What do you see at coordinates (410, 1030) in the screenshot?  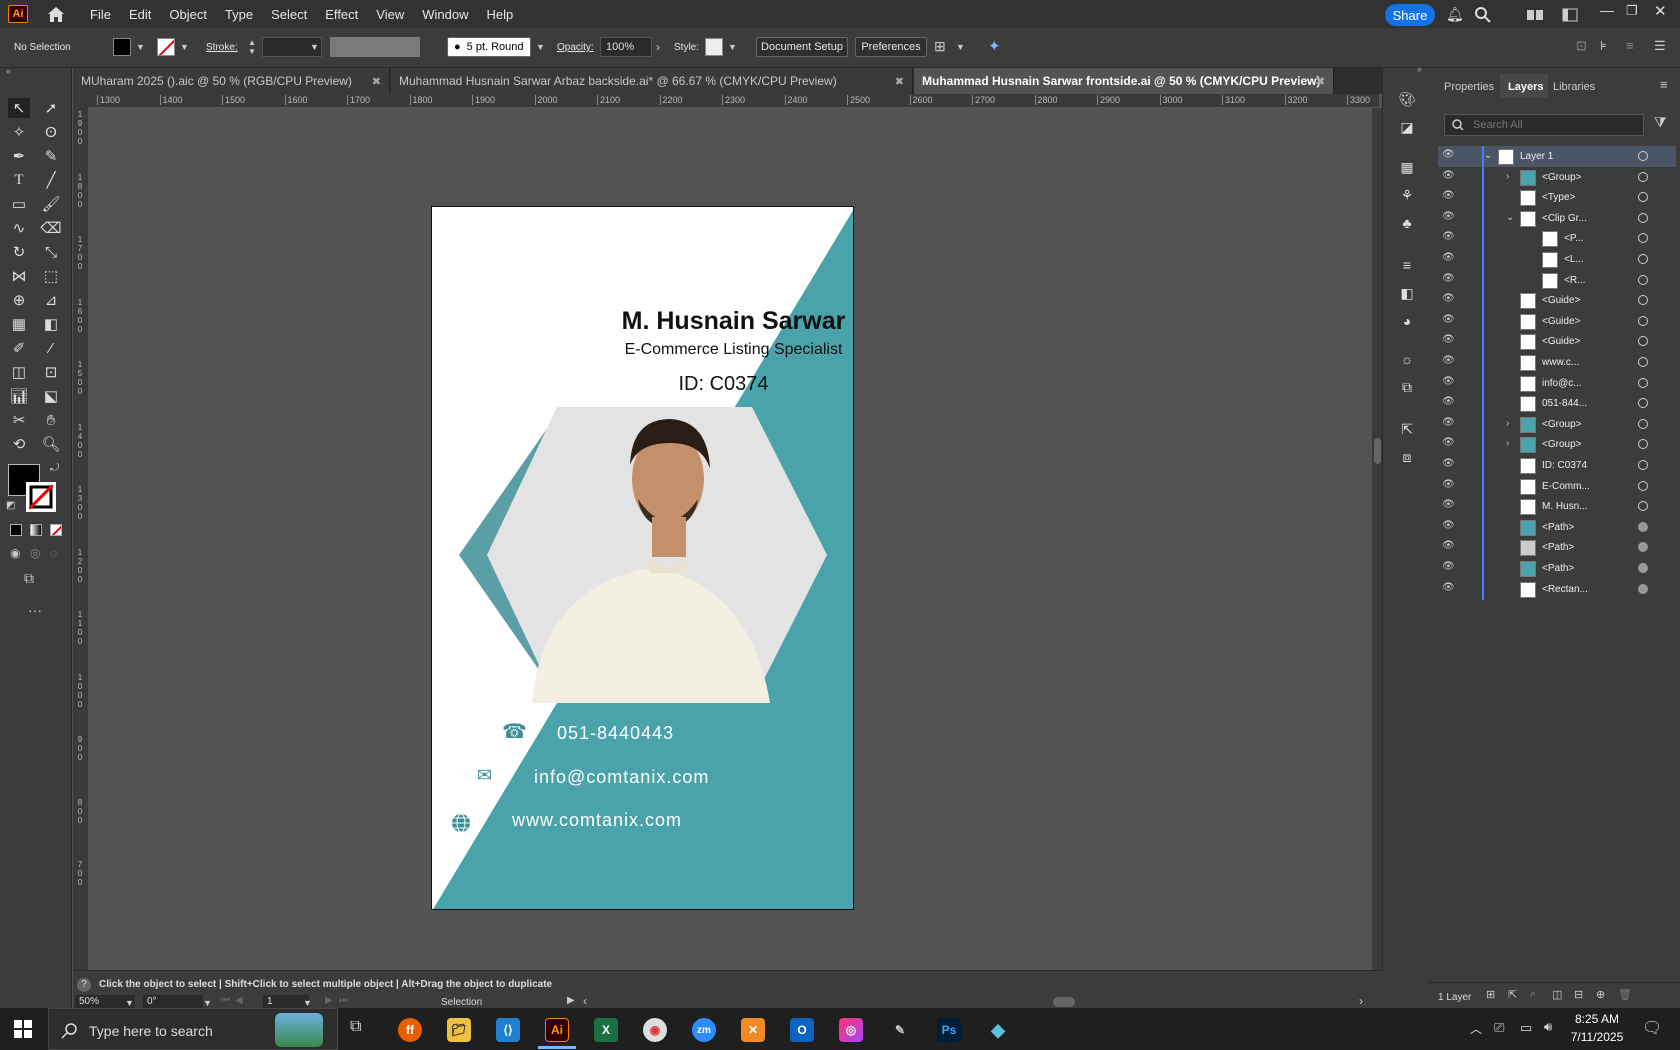 I see `firefox-icon: ff` at bounding box center [410, 1030].